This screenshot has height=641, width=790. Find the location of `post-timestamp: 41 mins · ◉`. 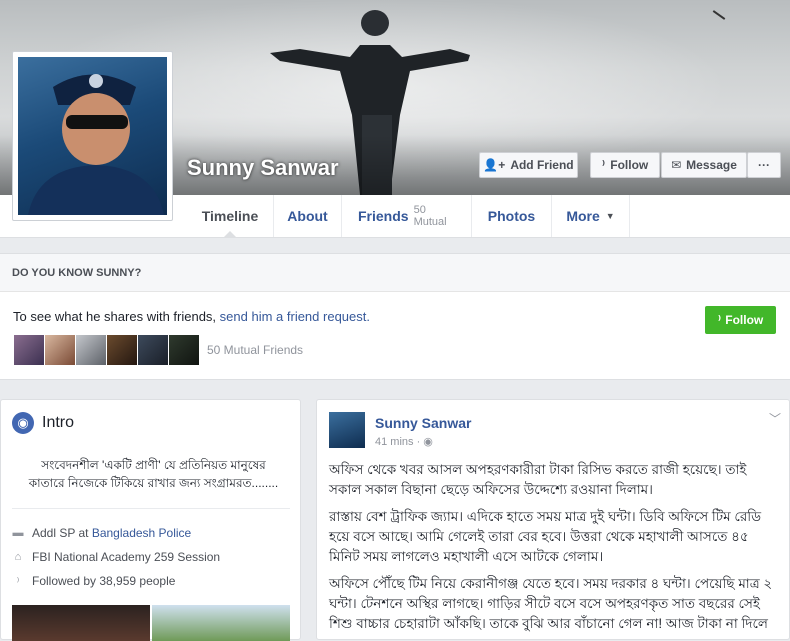

post-timestamp: 41 mins · ◉ is located at coordinates (404, 441).